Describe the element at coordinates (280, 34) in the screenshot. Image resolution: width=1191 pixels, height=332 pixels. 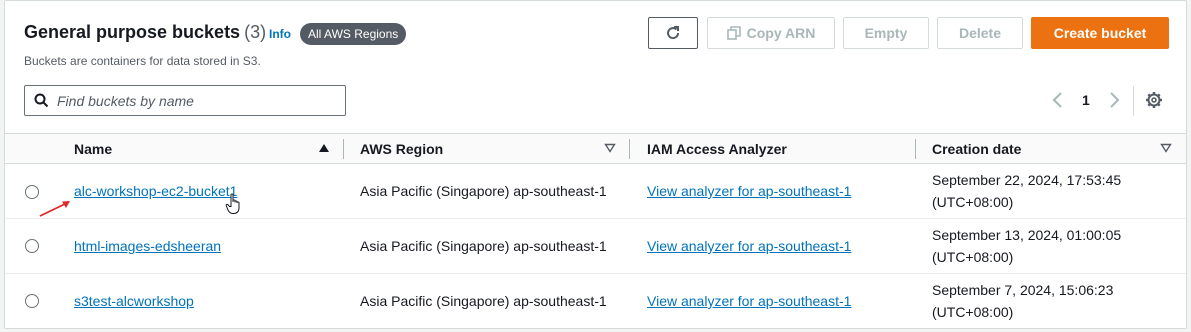
I see `info-link: Info` at that location.